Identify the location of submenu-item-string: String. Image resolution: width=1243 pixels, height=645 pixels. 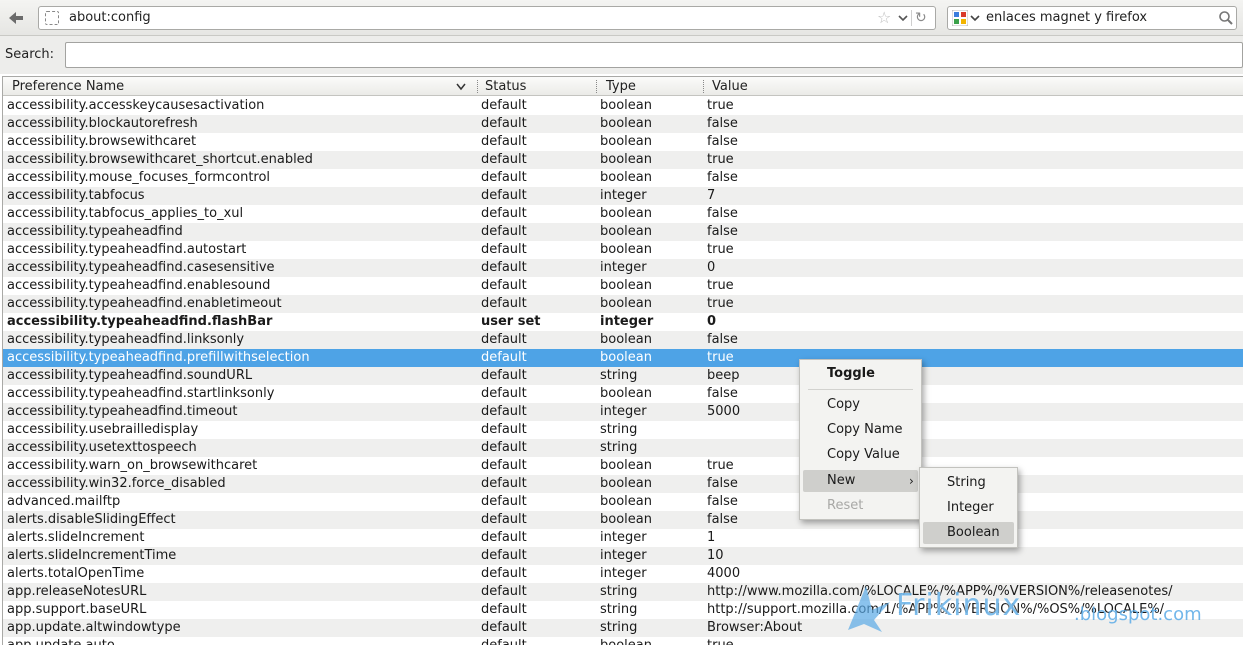
(966, 483).